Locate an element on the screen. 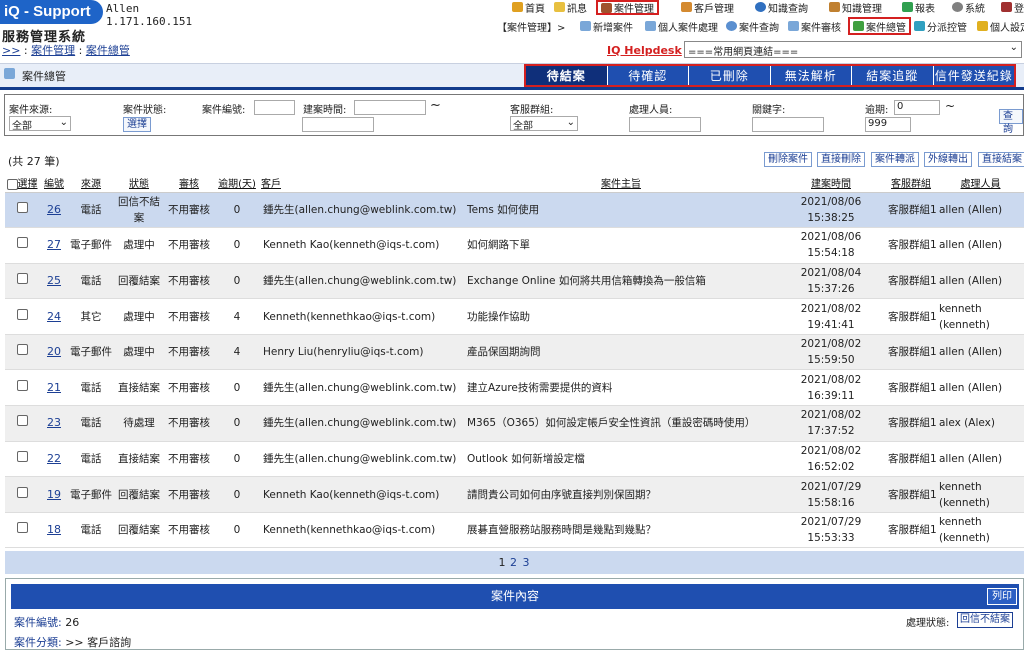 The image size is (1024, 650). col-group: 客服群組 is located at coordinates (911, 183).